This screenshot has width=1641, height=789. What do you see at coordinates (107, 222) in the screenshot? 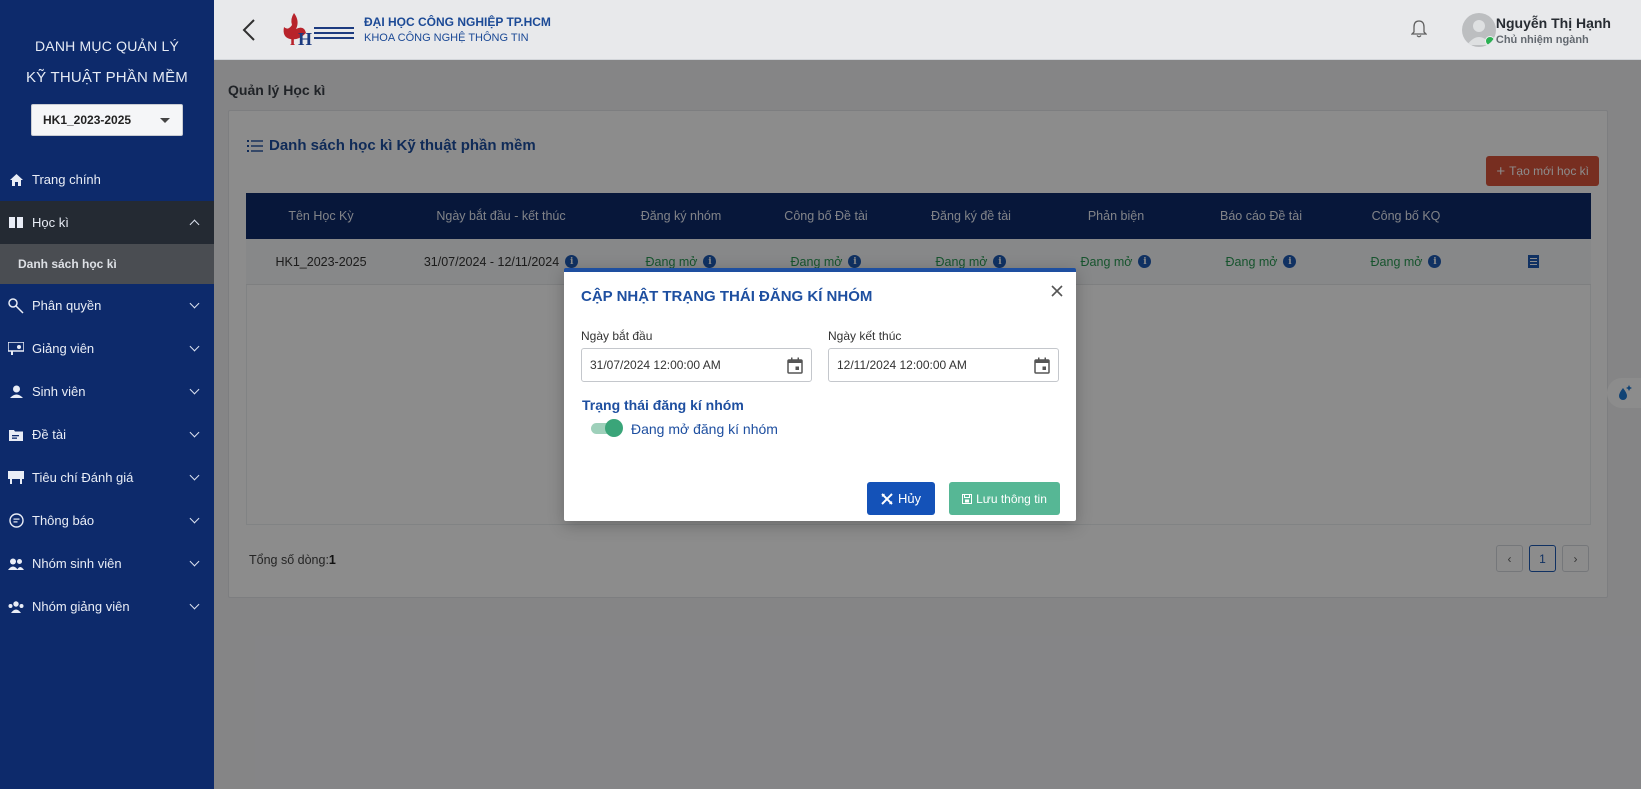
I see `sidebar-item-semester: Học kì` at bounding box center [107, 222].